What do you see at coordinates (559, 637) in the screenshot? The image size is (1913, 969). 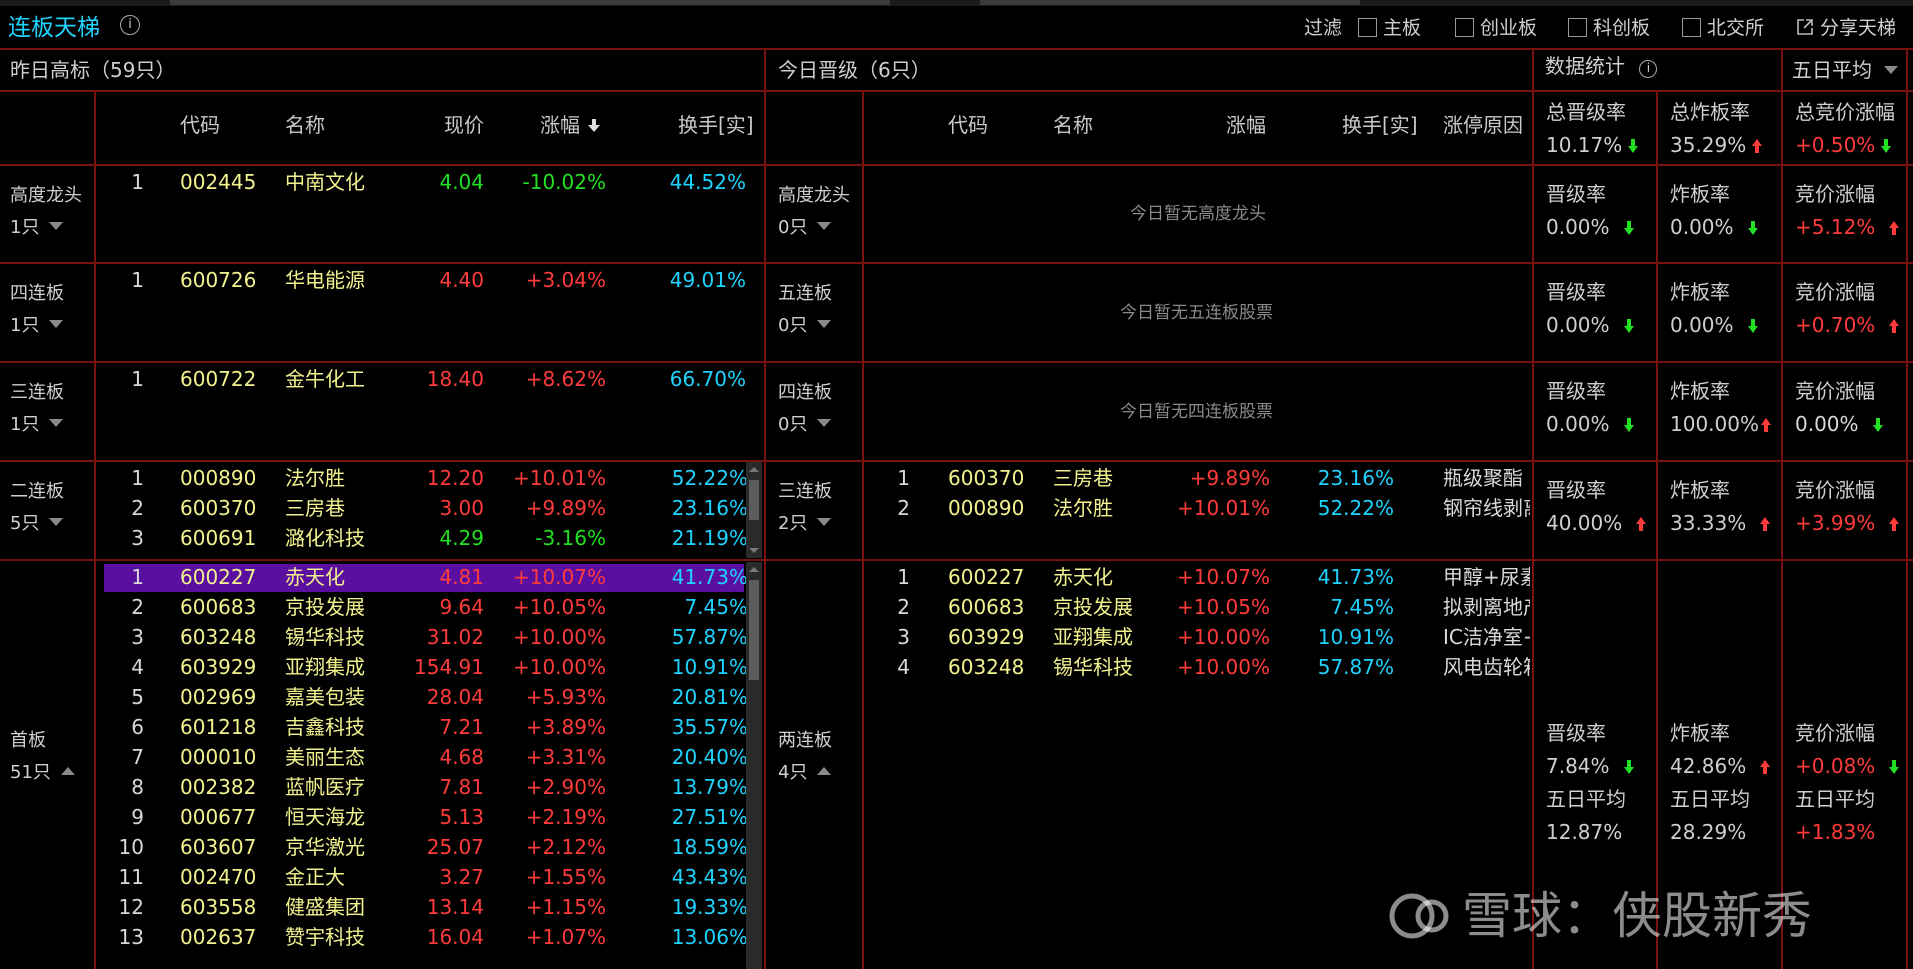 I see `stock-change: +10.00%` at bounding box center [559, 637].